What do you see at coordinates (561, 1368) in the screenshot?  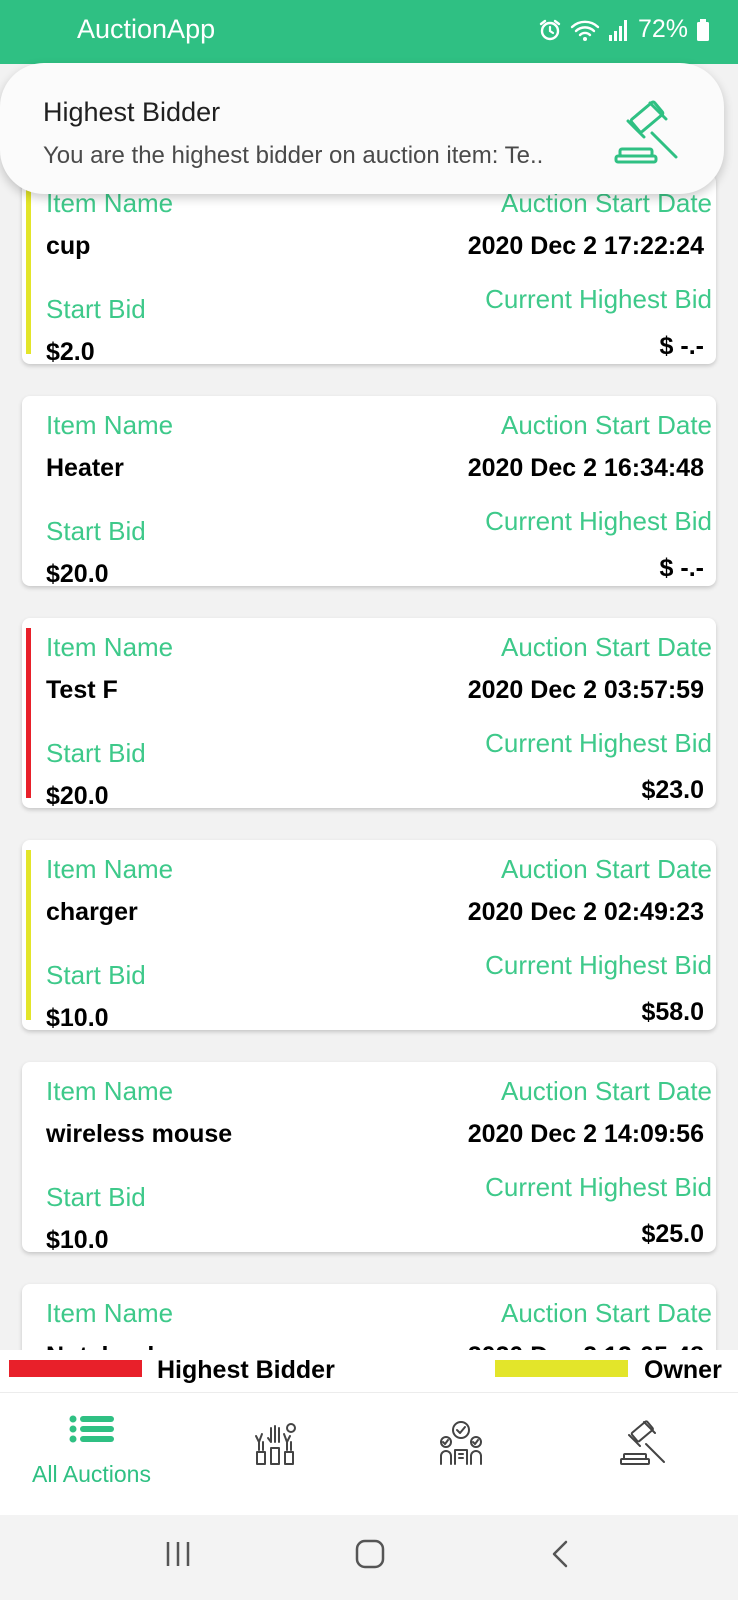 I see `owner-swatch` at bounding box center [561, 1368].